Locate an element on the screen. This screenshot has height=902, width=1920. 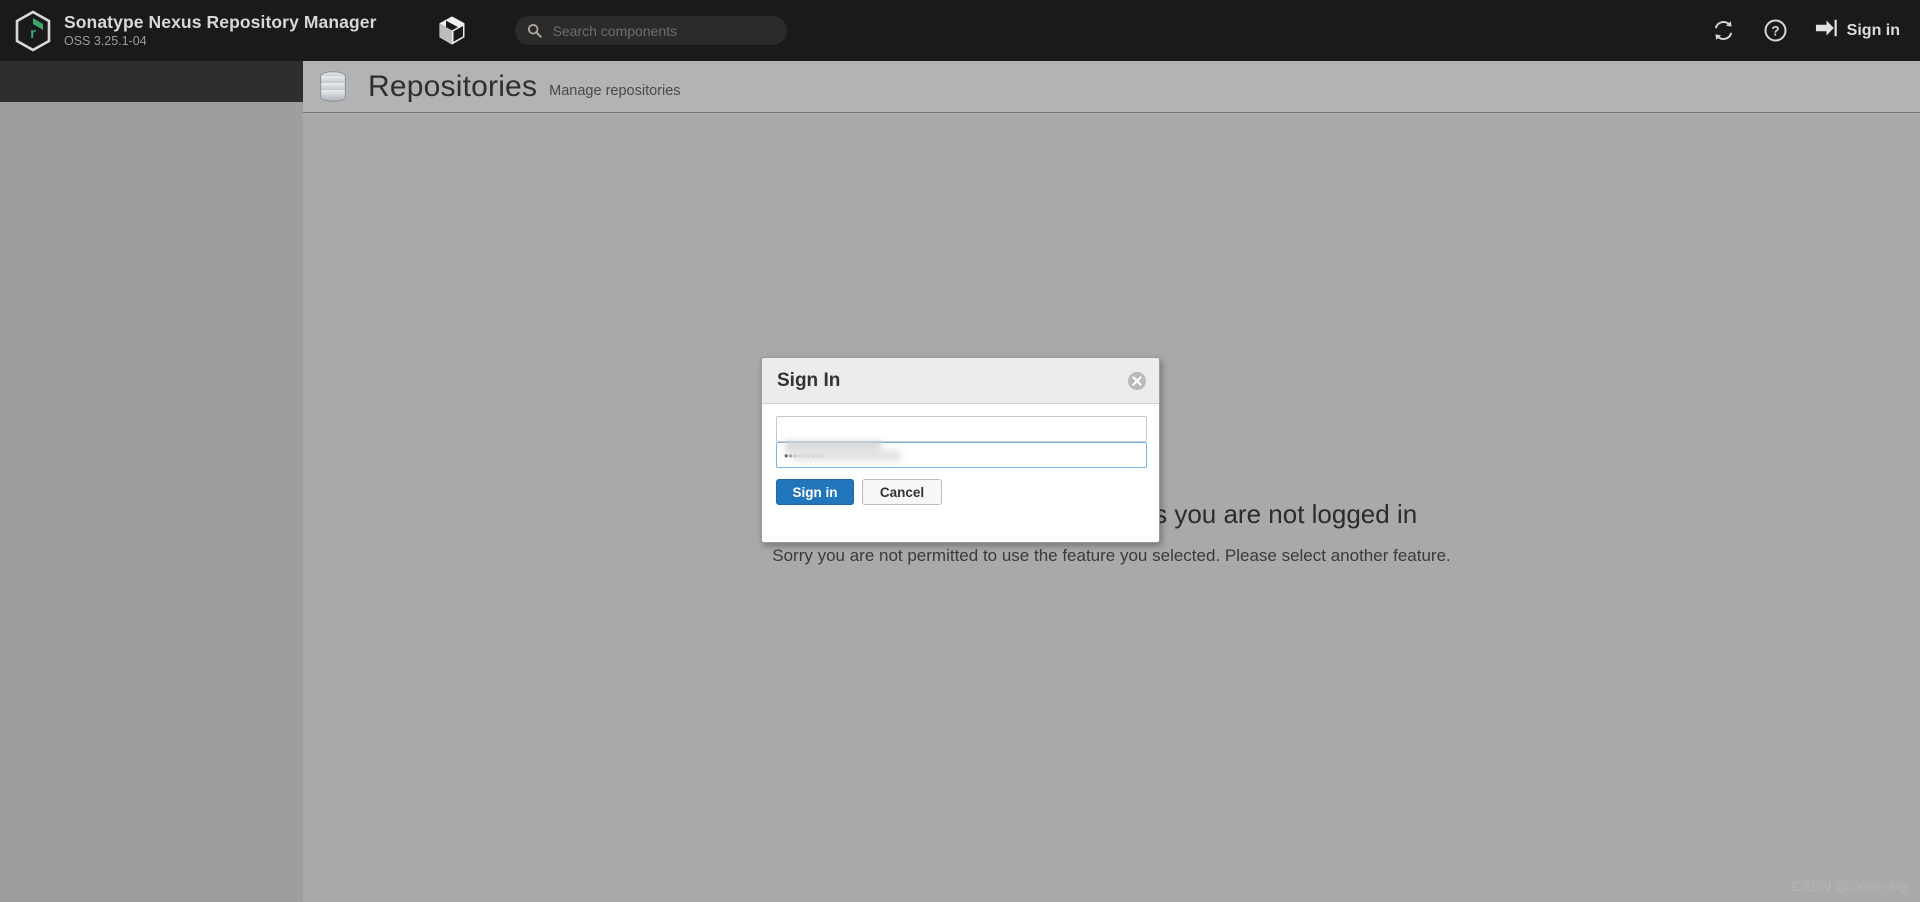
sign-in-dialog: Sign In Sign in Cancel is located at coordinates (960, 450).